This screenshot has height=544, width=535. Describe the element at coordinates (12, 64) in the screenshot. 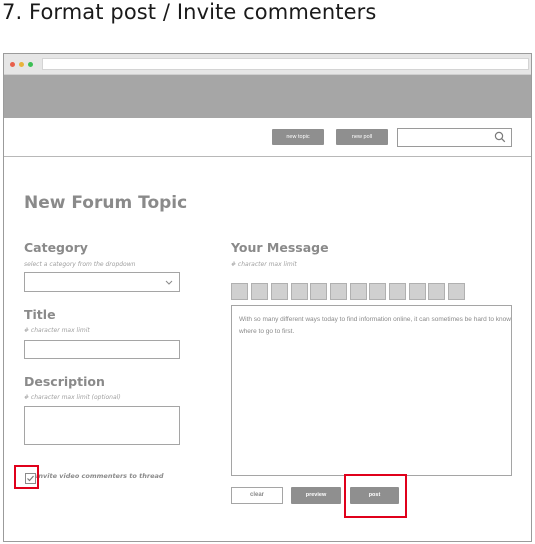

I see `close-dot-icon` at that location.